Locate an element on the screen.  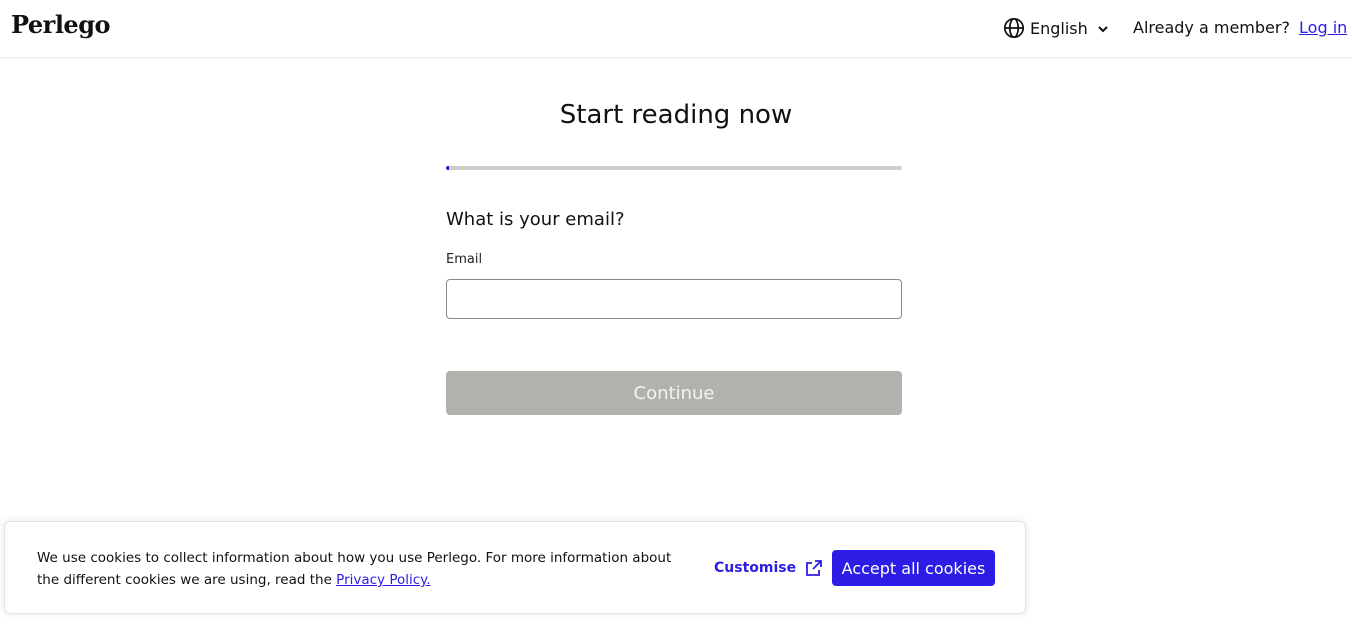
member-prompt: Already a member? Log in is located at coordinates (1240, 27).